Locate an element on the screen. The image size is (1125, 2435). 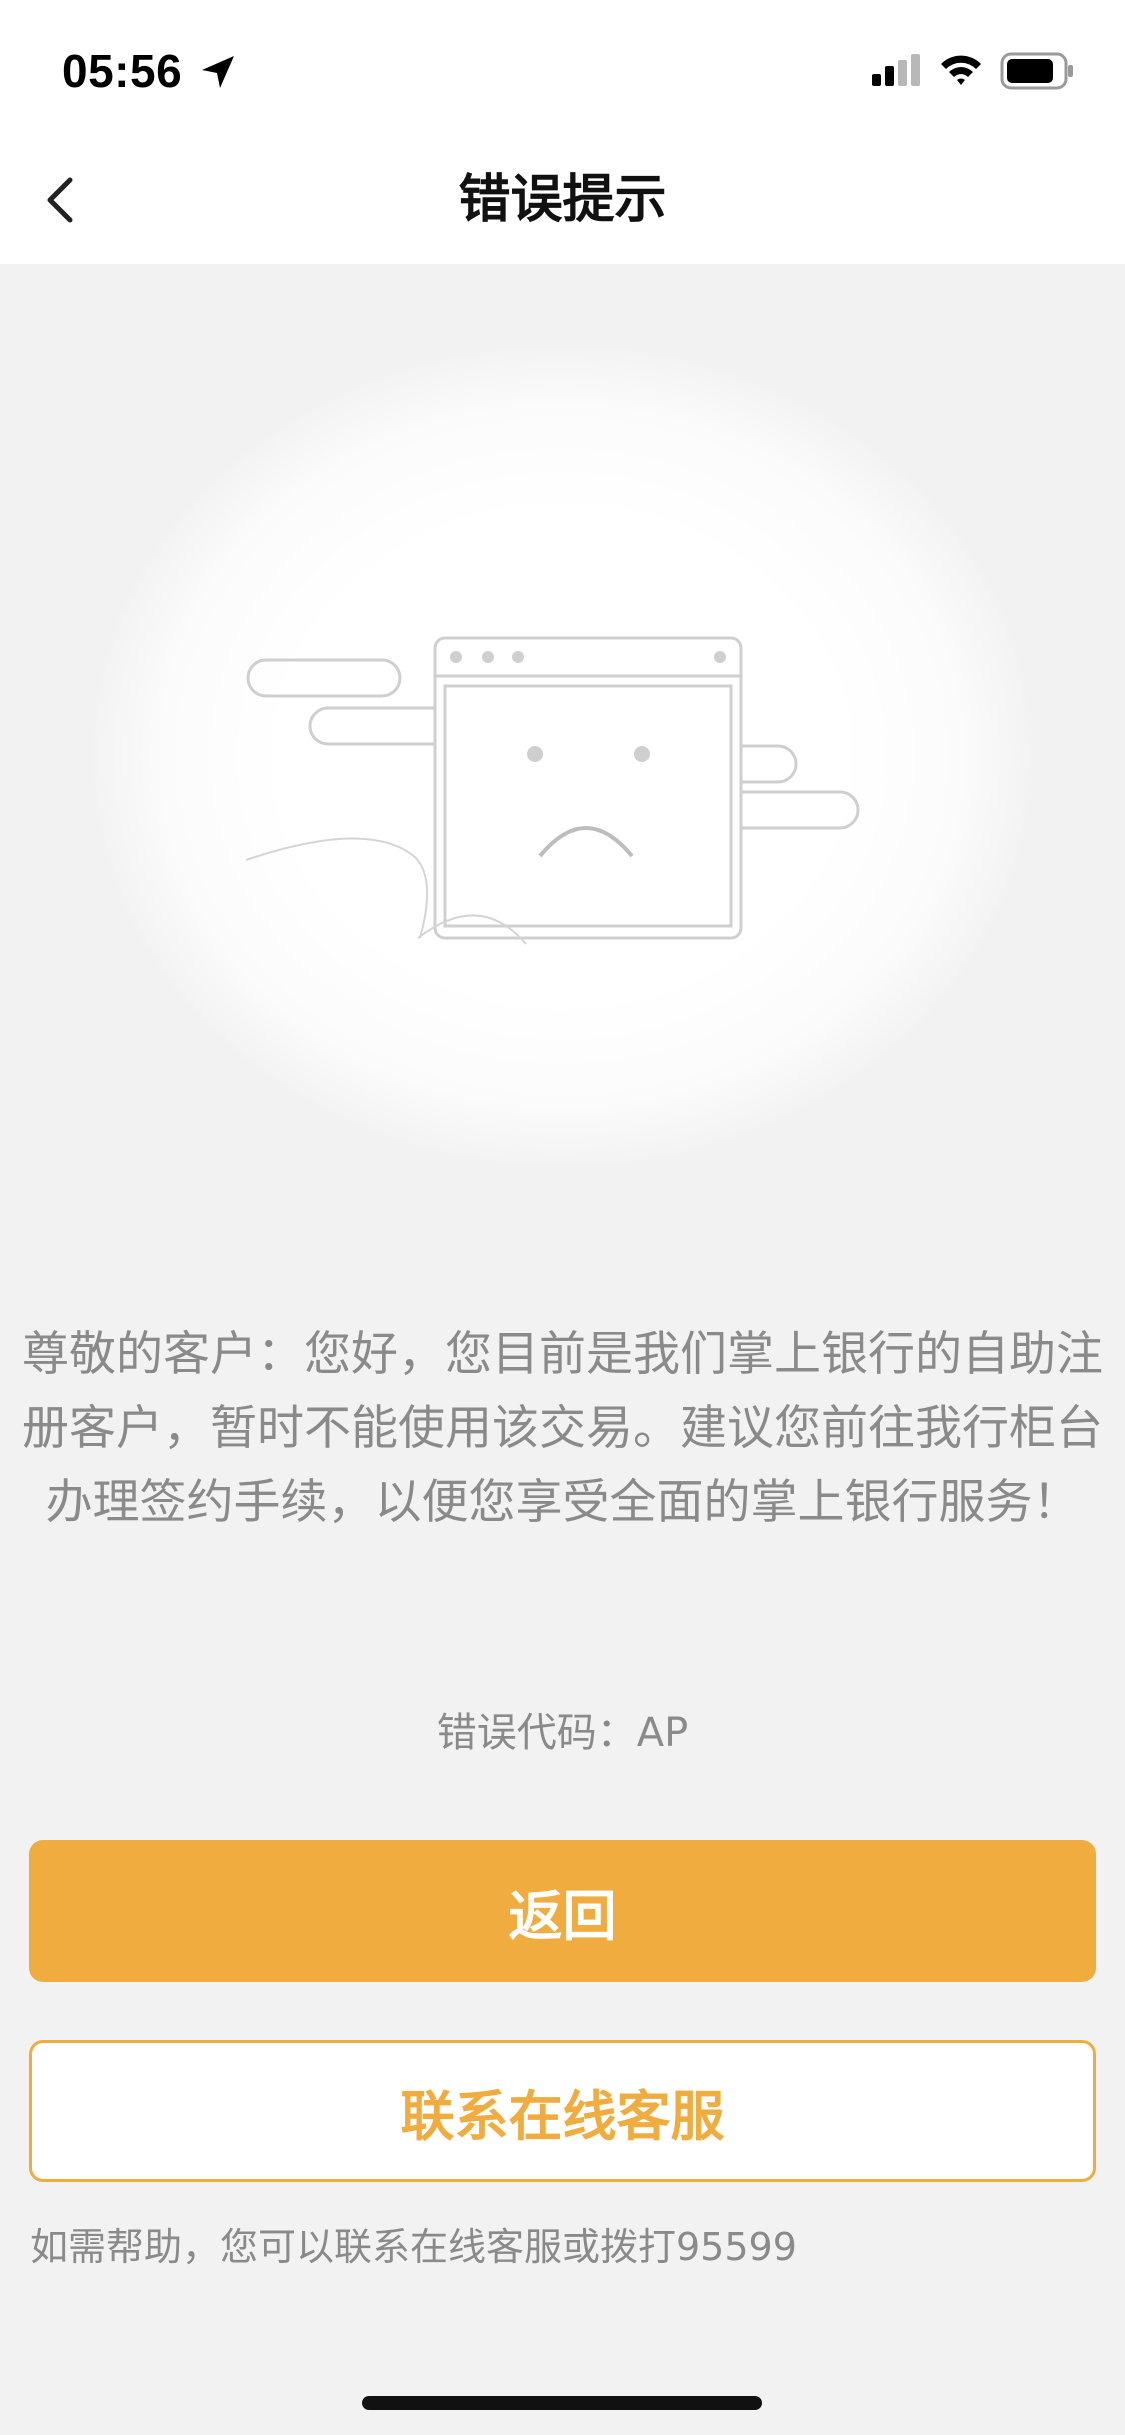
page-title: 错误提示 is located at coordinates (562, 200).